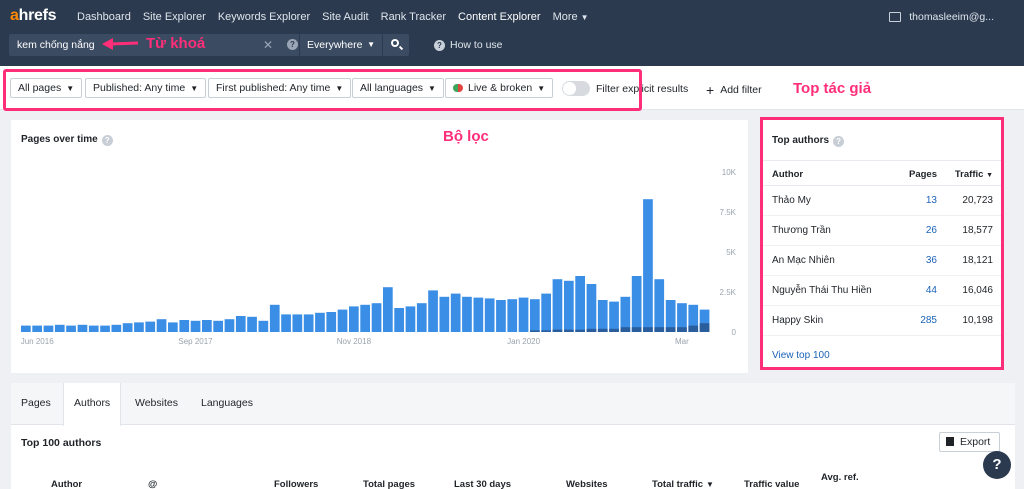  I want to click on explicit-toggle, so click(576, 88).